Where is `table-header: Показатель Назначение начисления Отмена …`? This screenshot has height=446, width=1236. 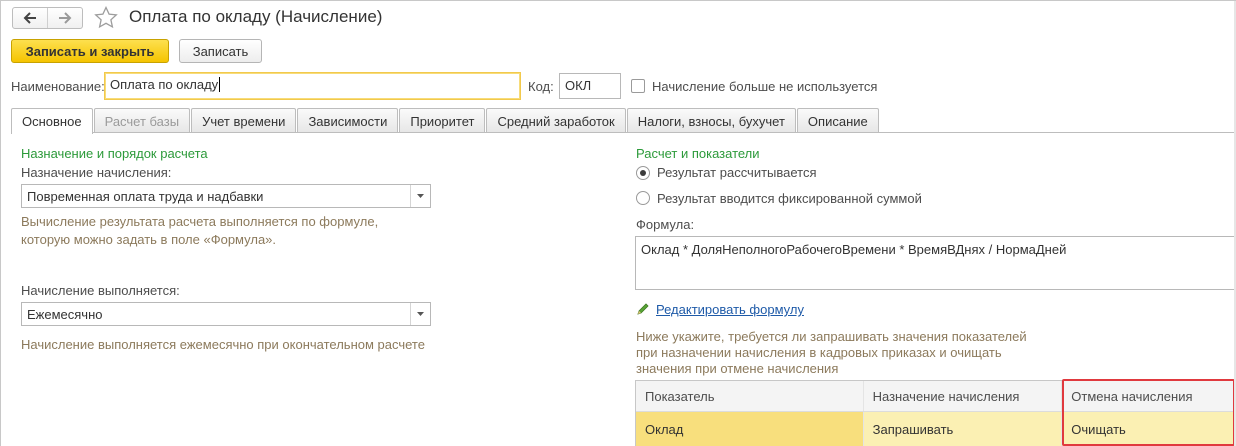 table-header: Показатель Назначение начисления Отмена … is located at coordinates (936, 396).